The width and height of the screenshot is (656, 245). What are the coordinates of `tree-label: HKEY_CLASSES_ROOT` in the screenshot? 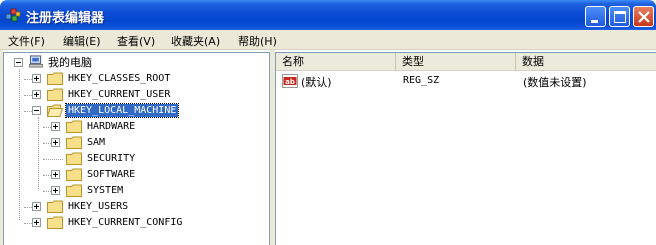 It's located at (119, 78).